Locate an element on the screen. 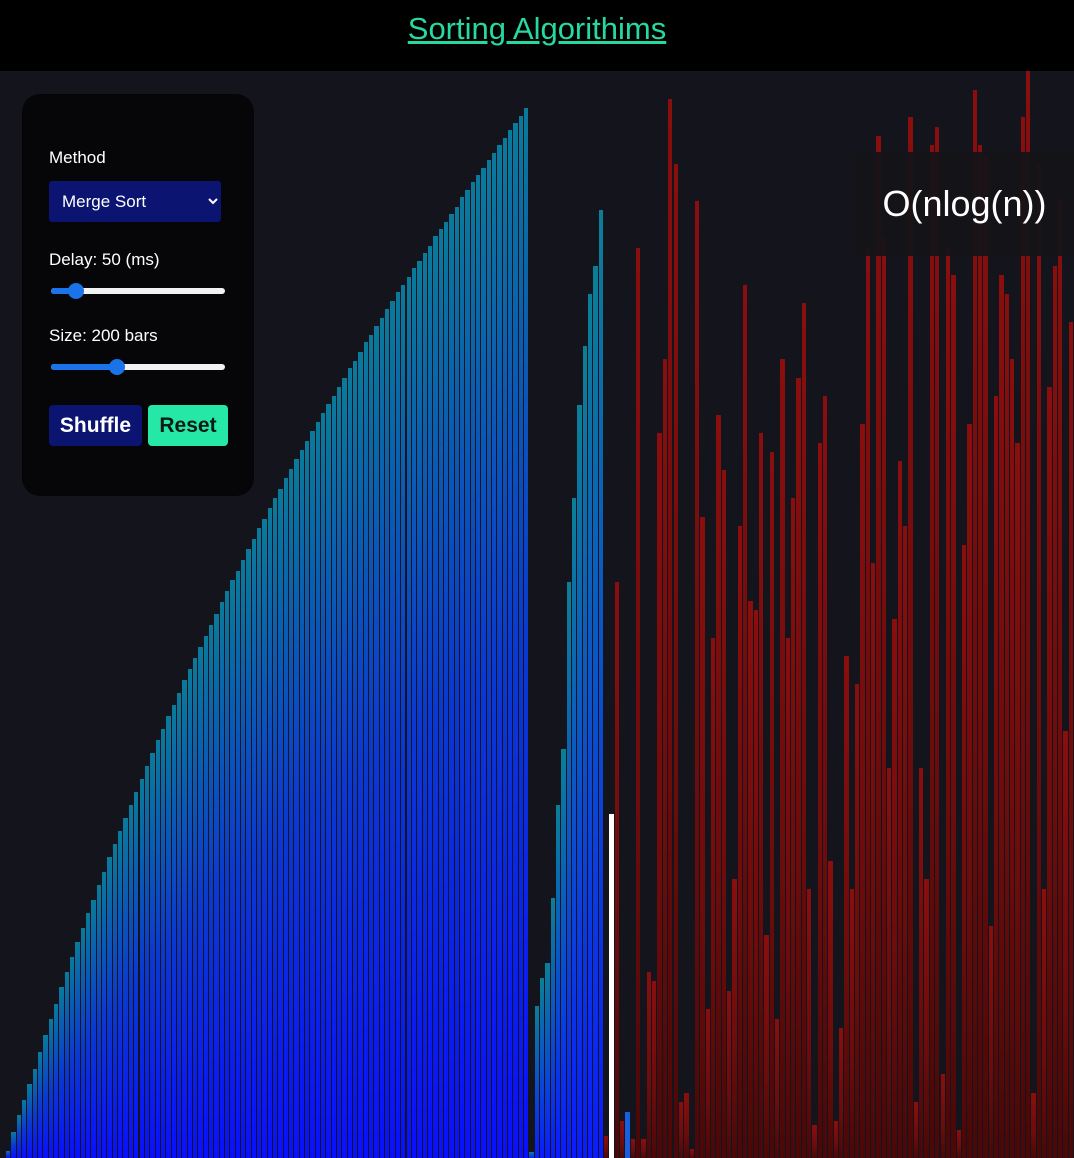 This screenshot has height=1158, width=1074. method-select: Merge Sort is located at coordinates (135, 201).